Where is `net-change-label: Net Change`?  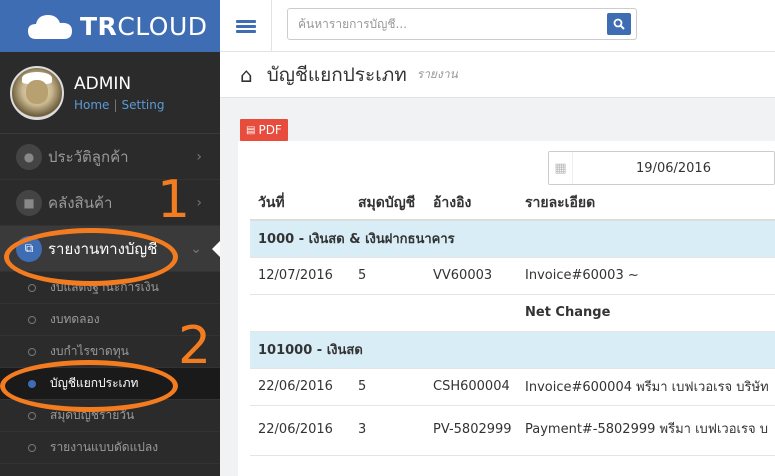 net-change-label: Net Change is located at coordinates (646, 313).